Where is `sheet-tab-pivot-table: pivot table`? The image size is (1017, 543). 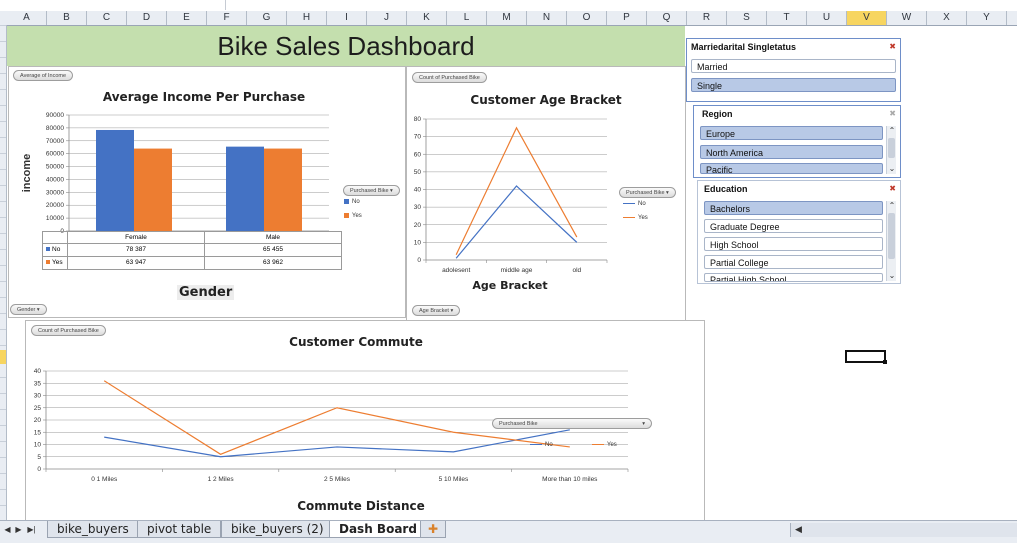
sheet-tab-pivot-table: pivot table is located at coordinates (179, 529).